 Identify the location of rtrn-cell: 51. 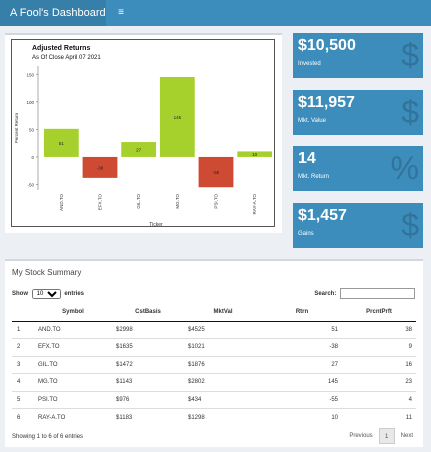
(302, 329).